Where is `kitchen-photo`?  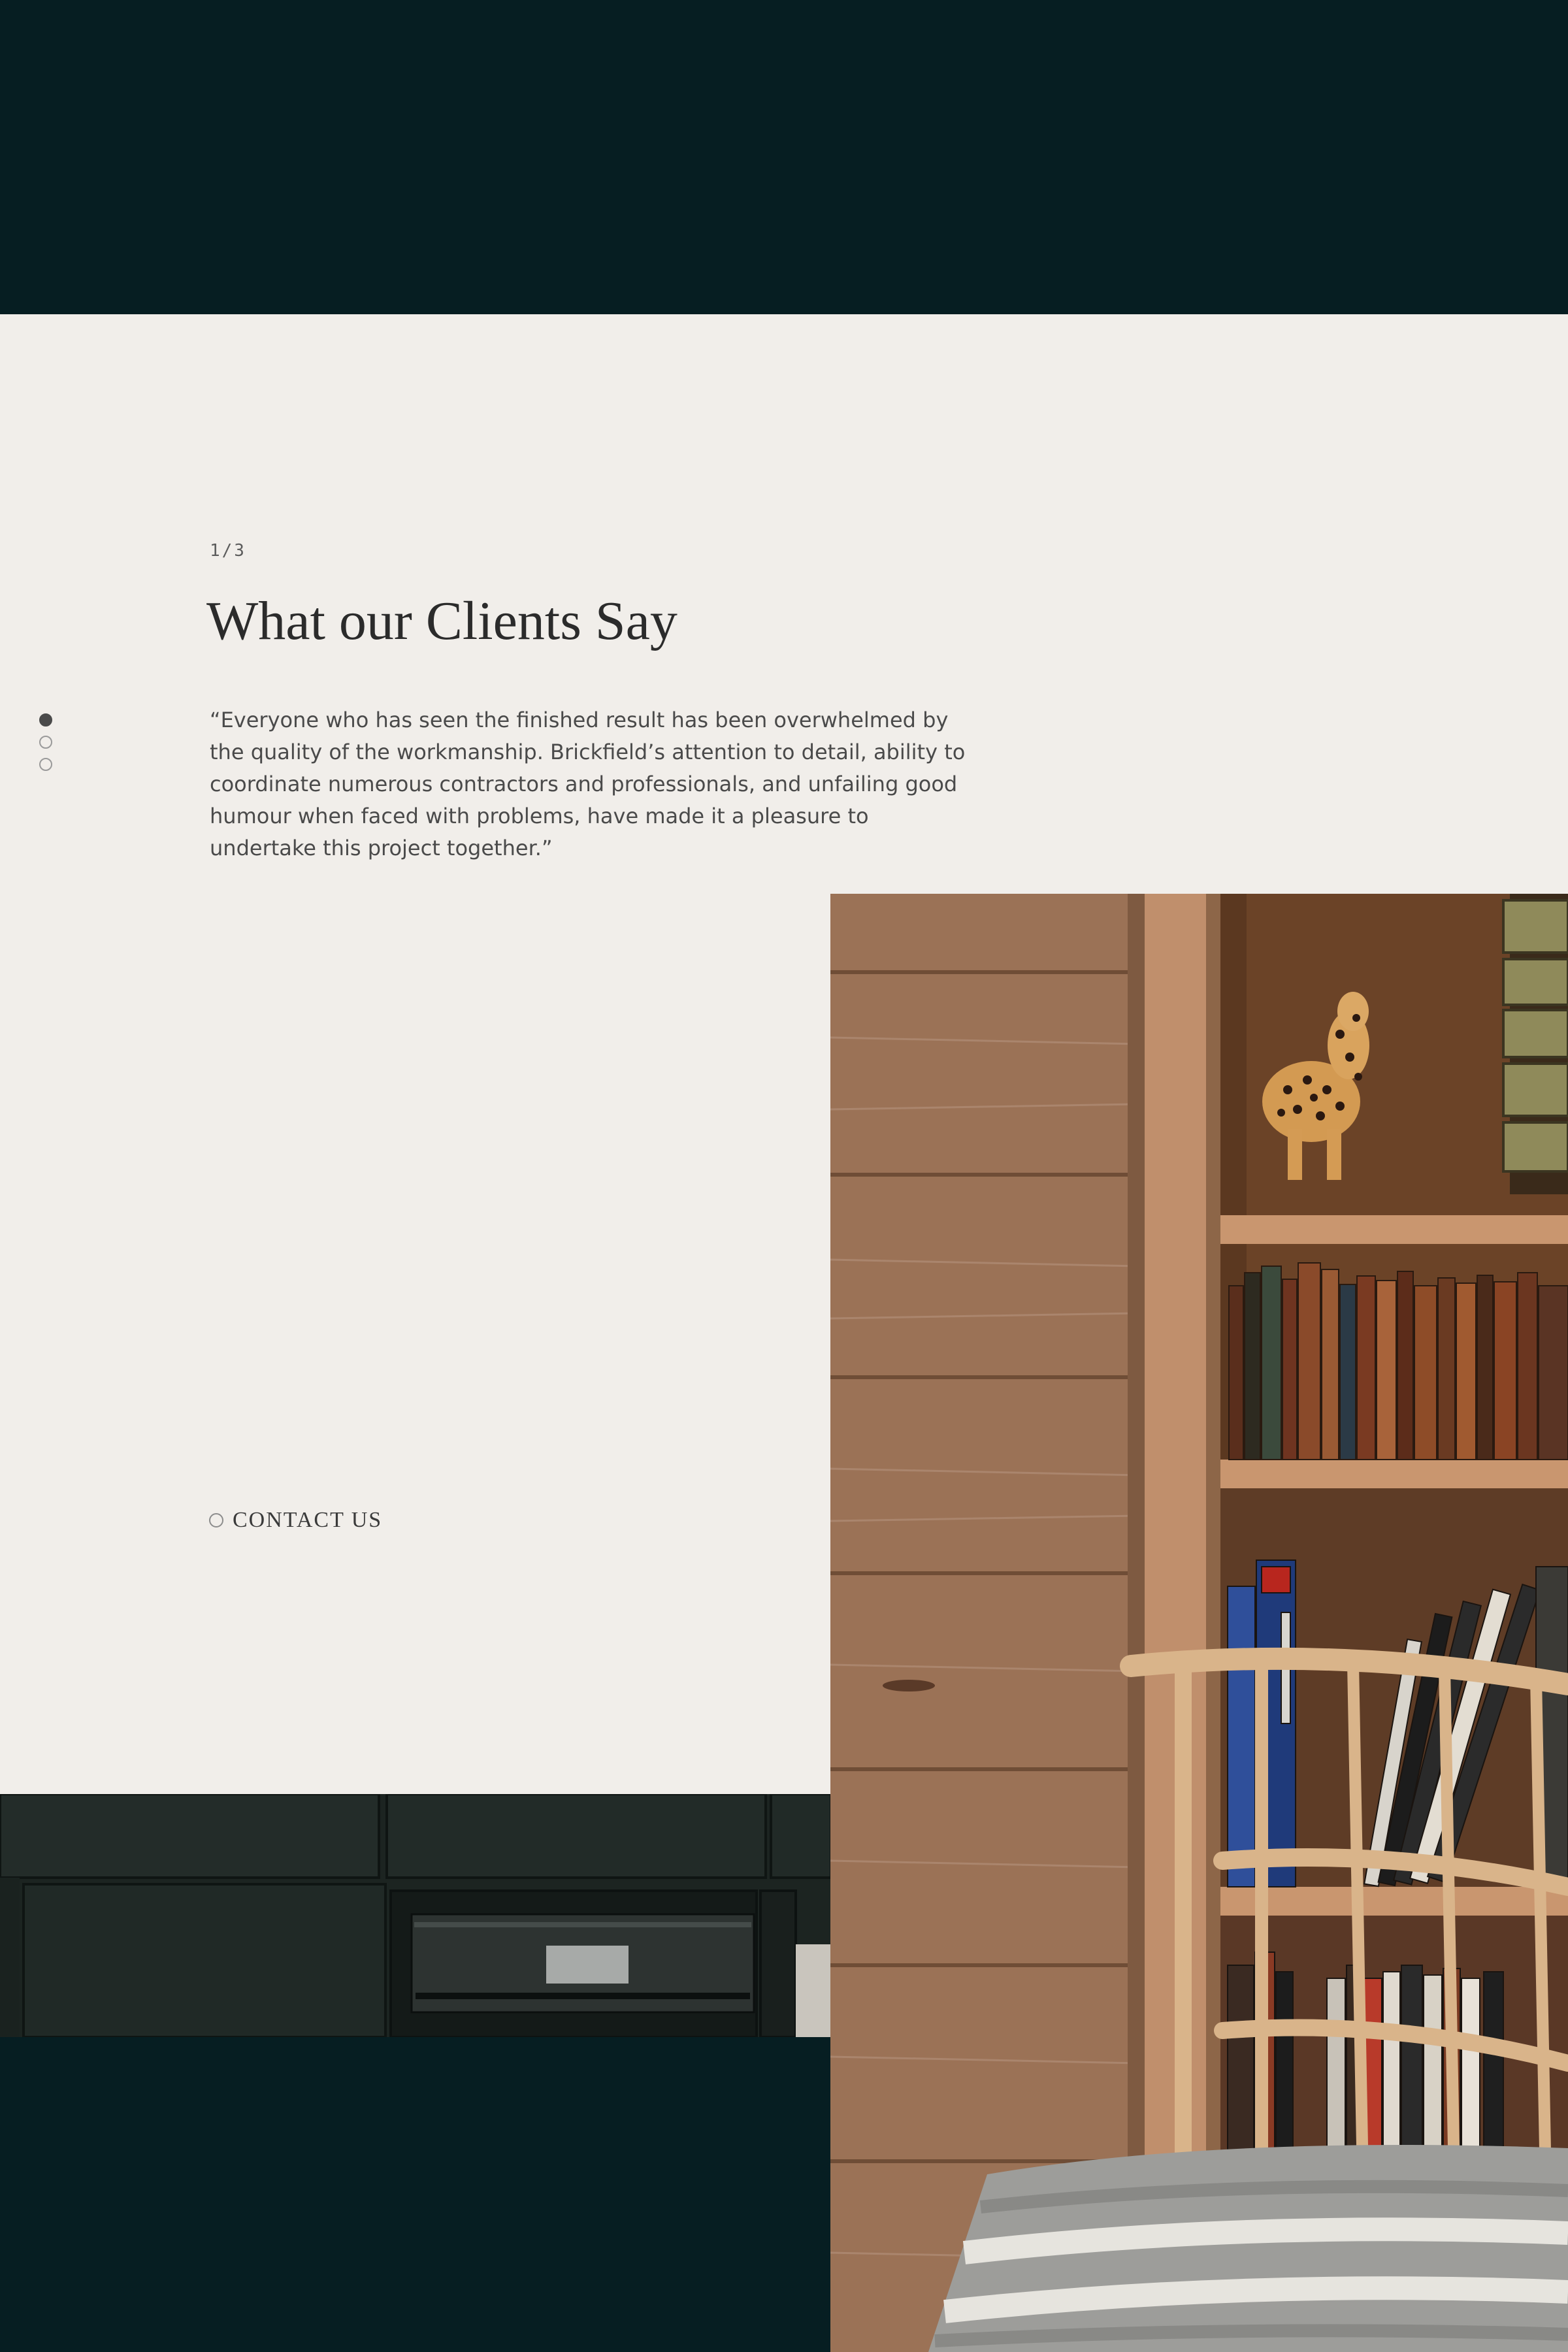
kitchen-photo is located at coordinates (415, 1915).